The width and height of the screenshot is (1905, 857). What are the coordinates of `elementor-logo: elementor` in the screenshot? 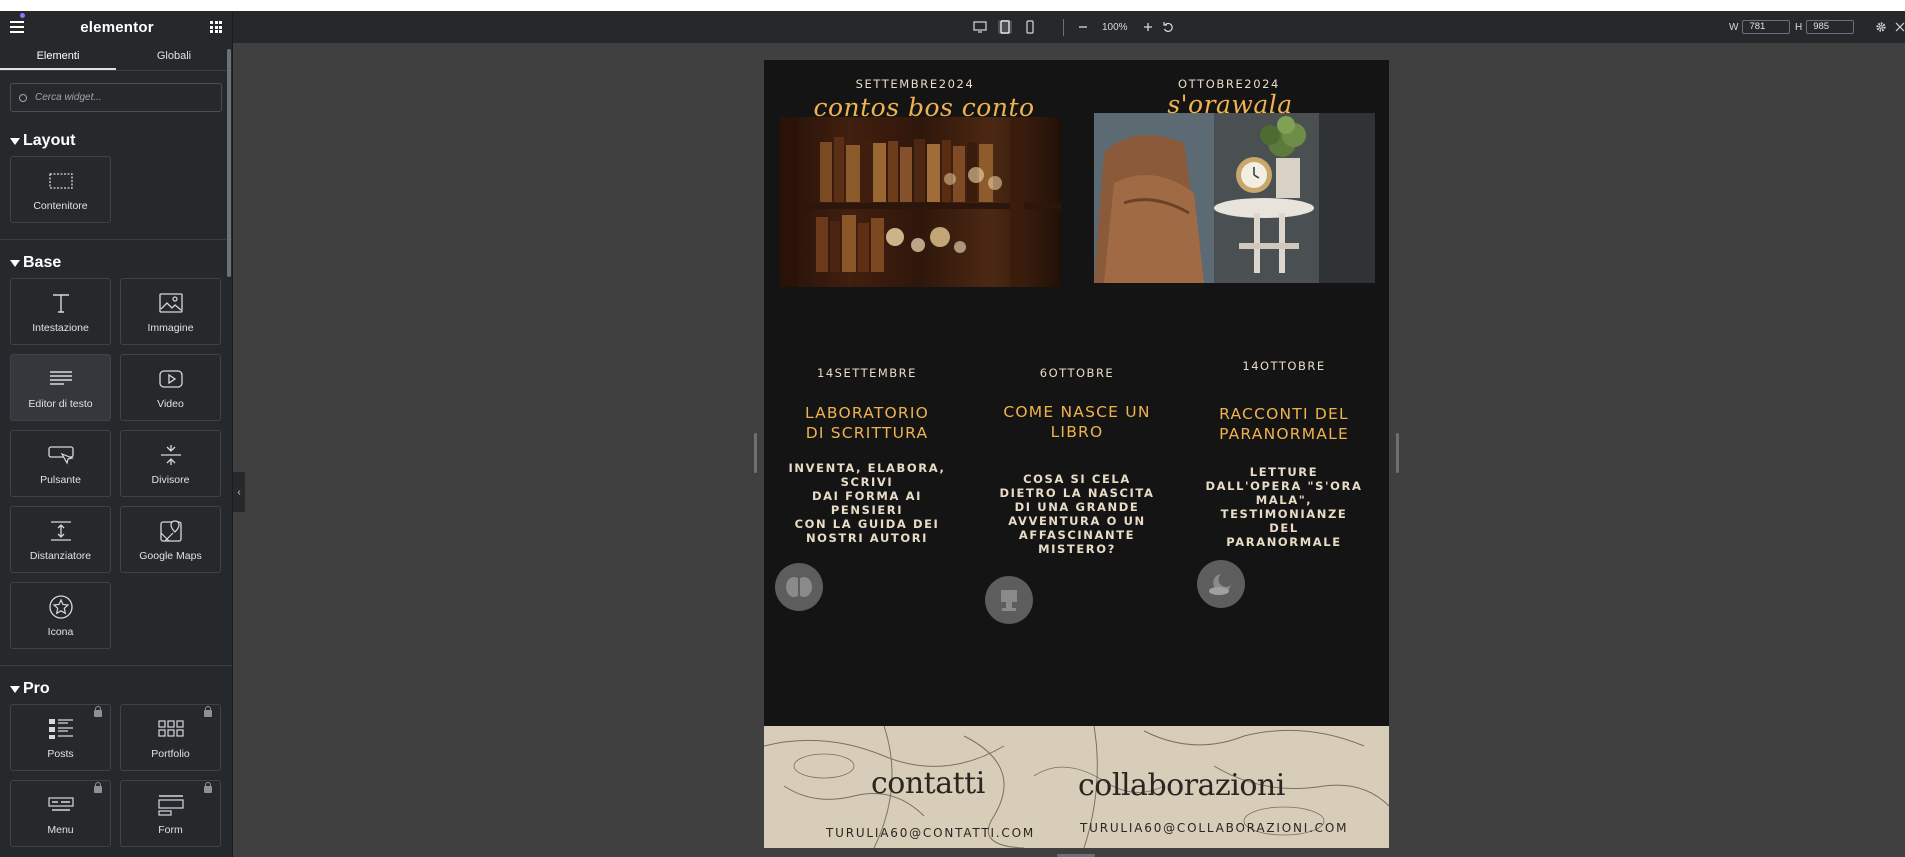 It's located at (117, 27).